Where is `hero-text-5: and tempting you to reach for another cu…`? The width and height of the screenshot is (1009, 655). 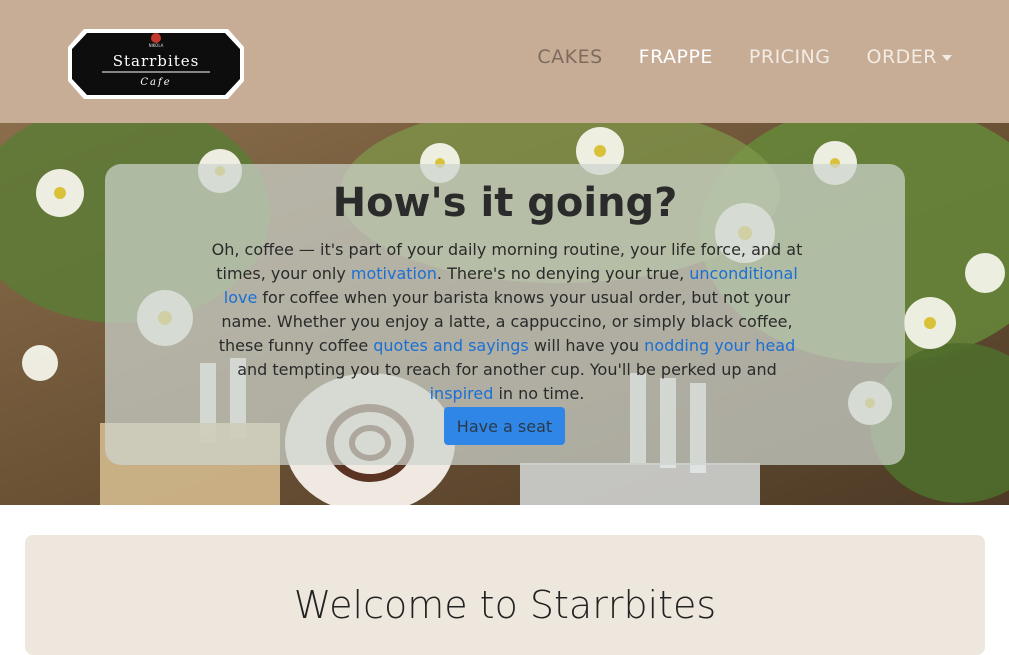 hero-text-5: and tempting you to reach for another cu… is located at coordinates (507, 369).